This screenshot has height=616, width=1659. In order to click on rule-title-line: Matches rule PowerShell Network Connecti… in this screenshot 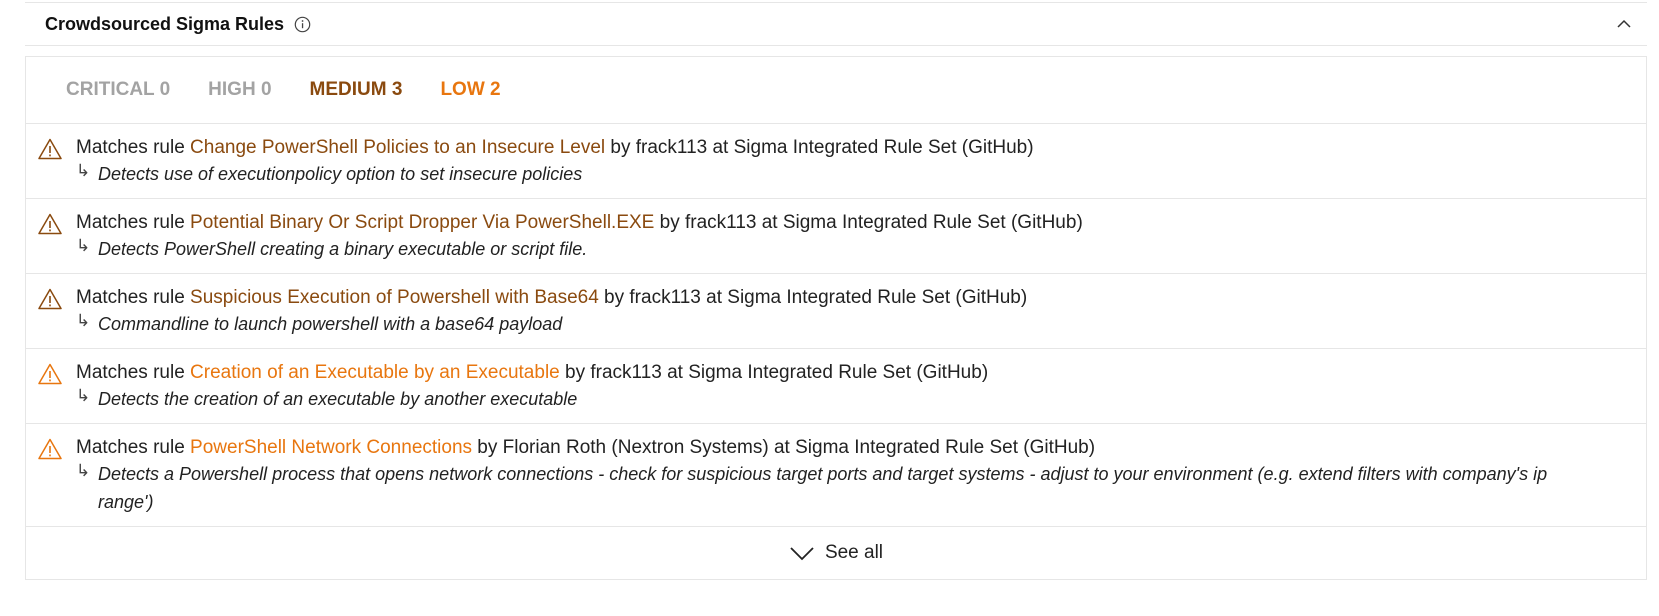, I will do `click(861, 448)`.